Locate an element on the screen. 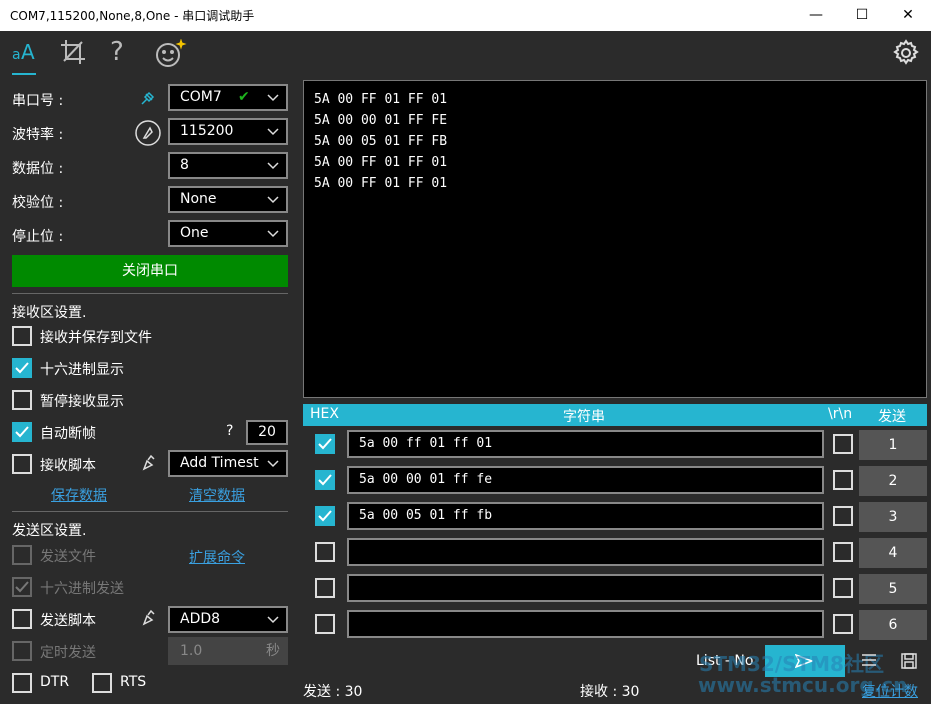 This screenshot has width=931, height=704. clear-data-link: 清空数据 is located at coordinates (217, 495).